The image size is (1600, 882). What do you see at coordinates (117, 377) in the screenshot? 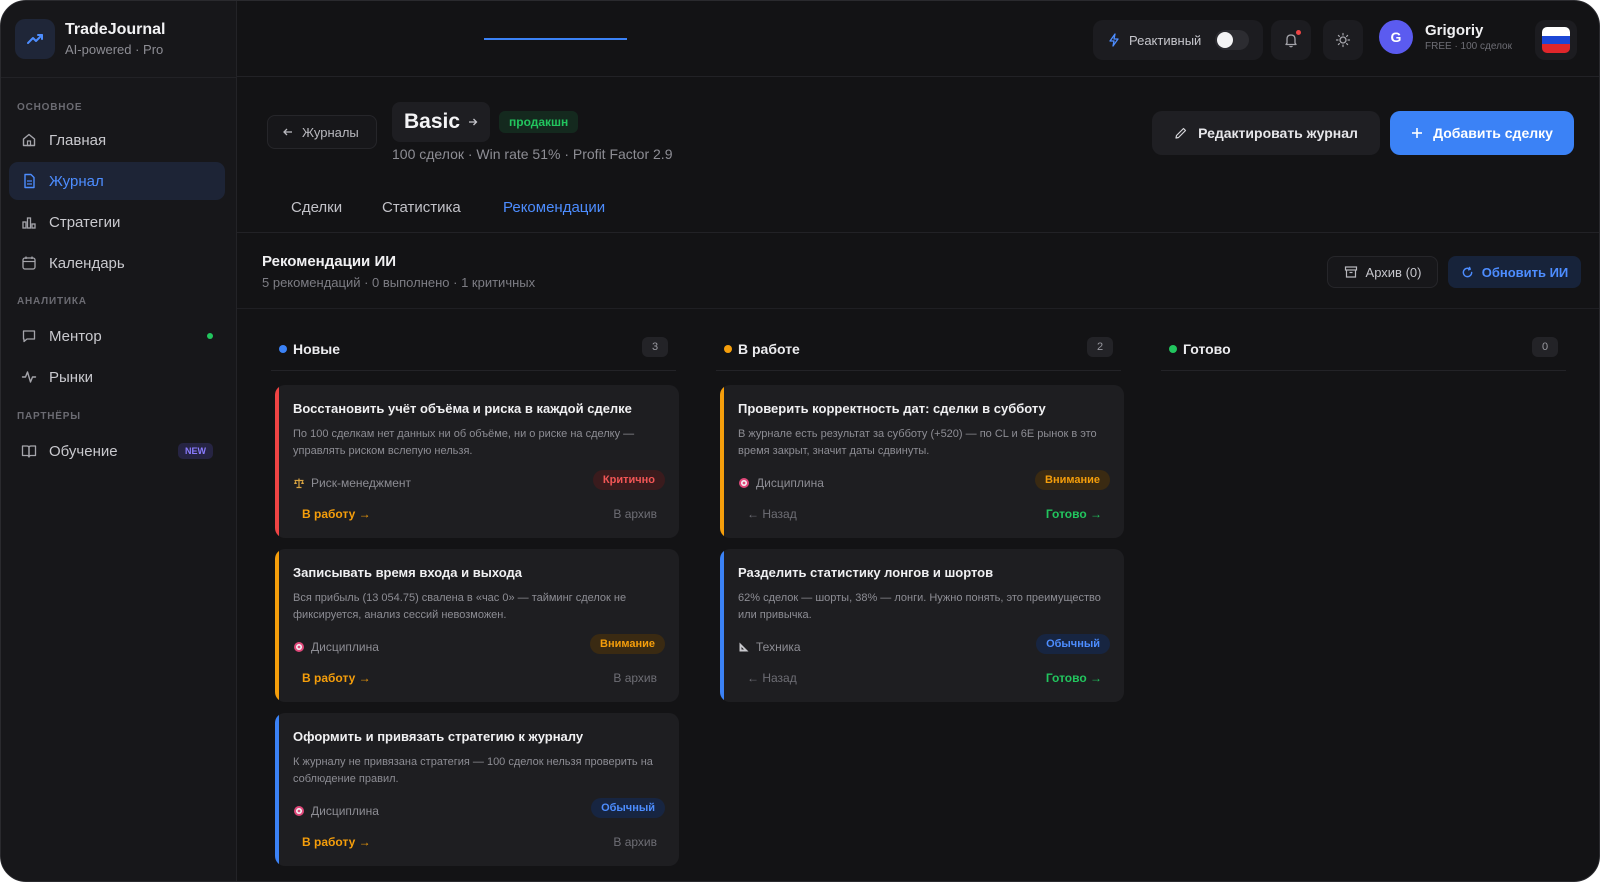
I see `sidebar-item-markets: Рынки` at bounding box center [117, 377].